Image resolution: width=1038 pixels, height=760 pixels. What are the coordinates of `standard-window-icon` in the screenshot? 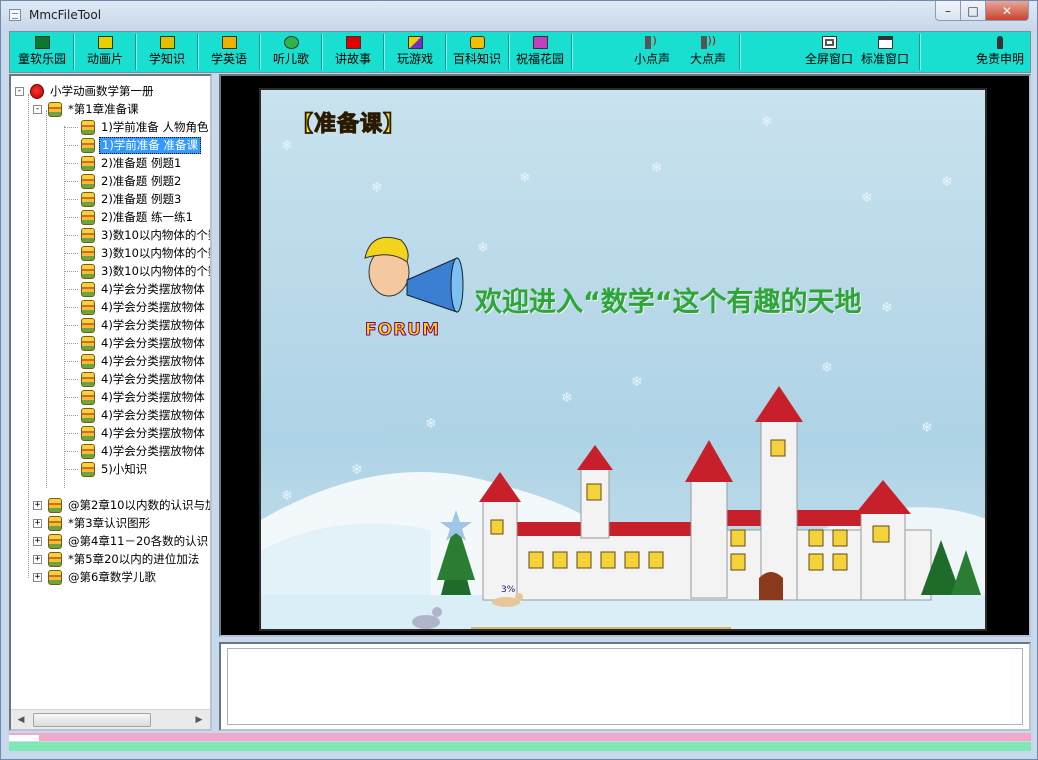 It's located at (885, 42).